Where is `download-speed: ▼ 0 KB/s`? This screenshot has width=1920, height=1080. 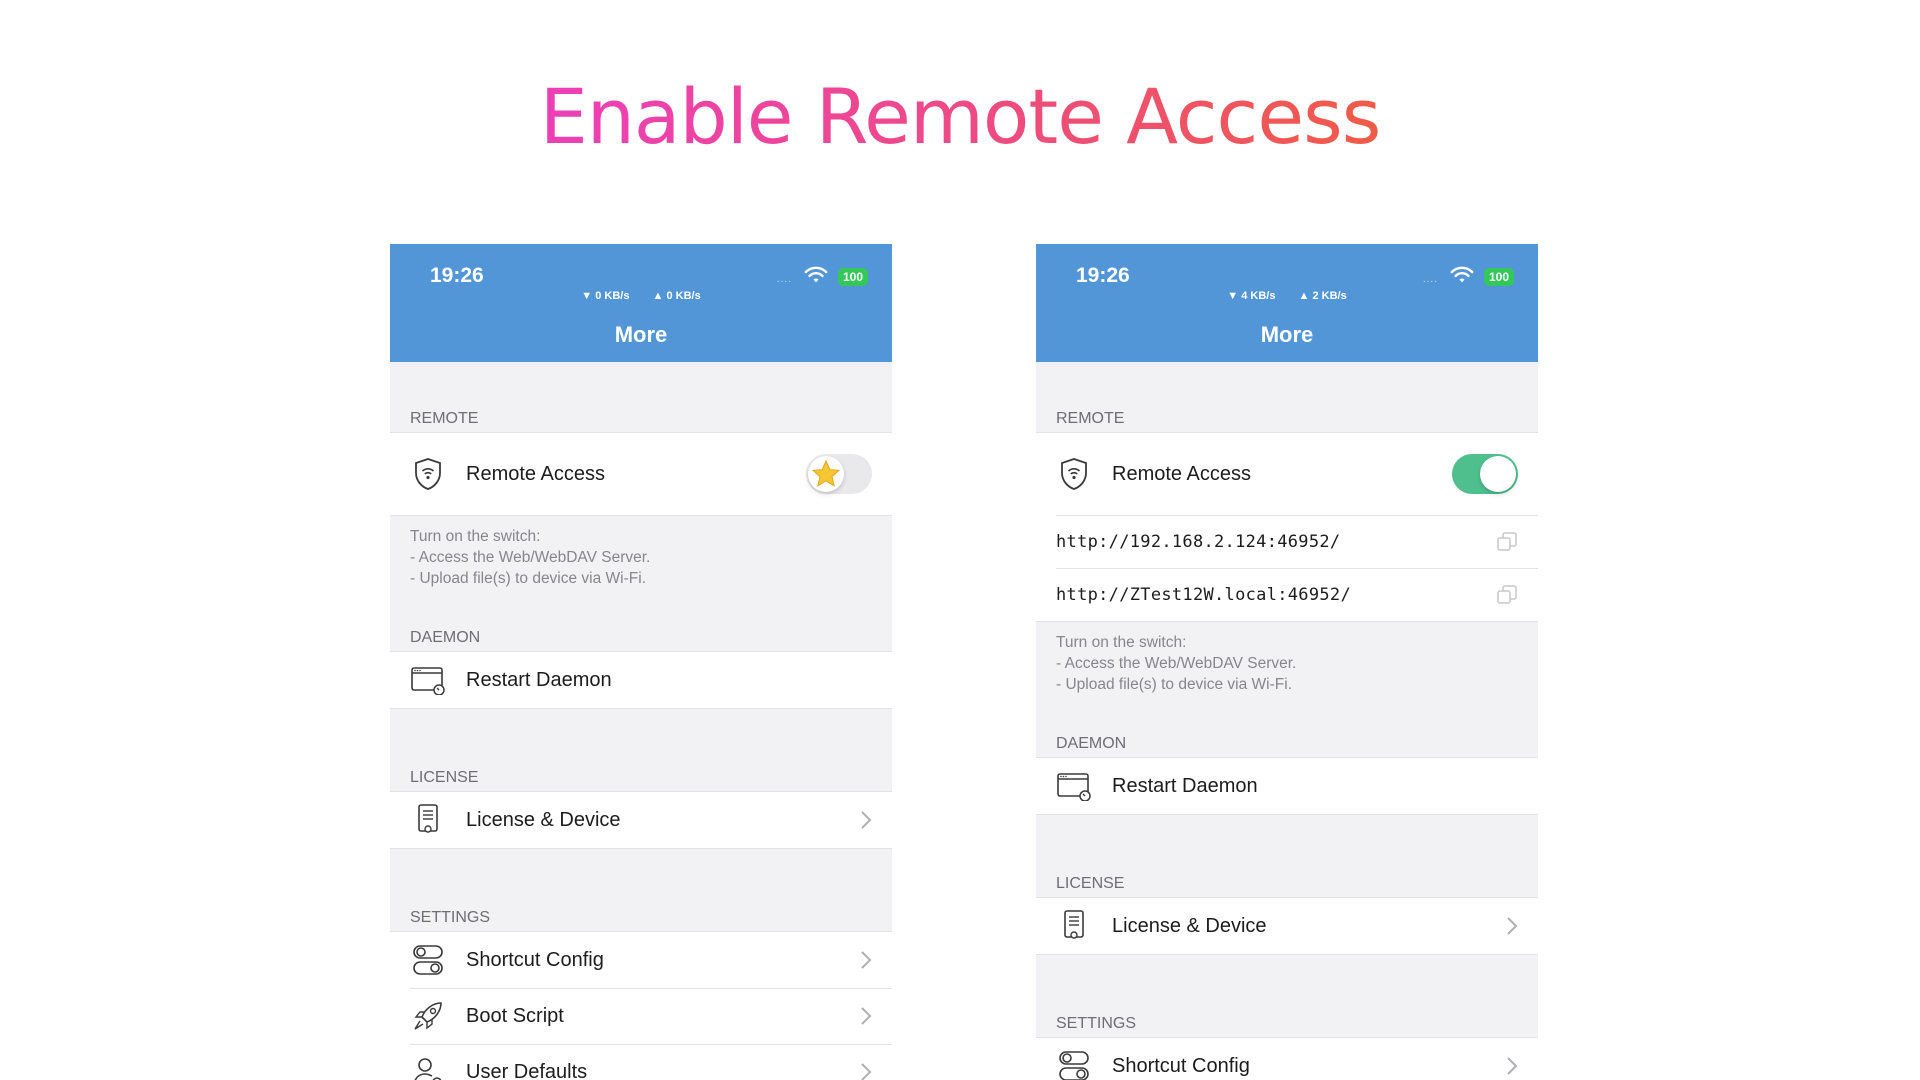
download-speed: ▼ 0 KB/s is located at coordinates (605, 296).